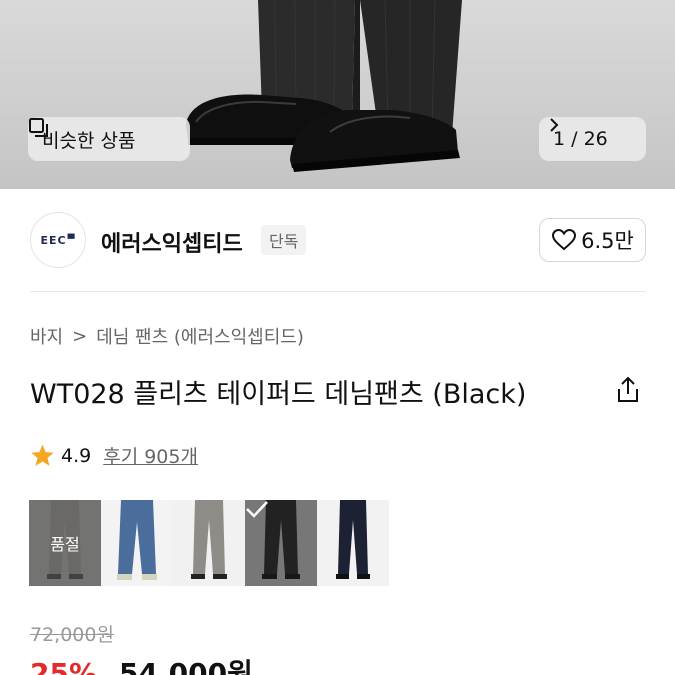 The width and height of the screenshot is (675, 675). What do you see at coordinates (38, 127) in the screenshot?
I see `overlap-squares-icon` at bounding box center [38, 127].